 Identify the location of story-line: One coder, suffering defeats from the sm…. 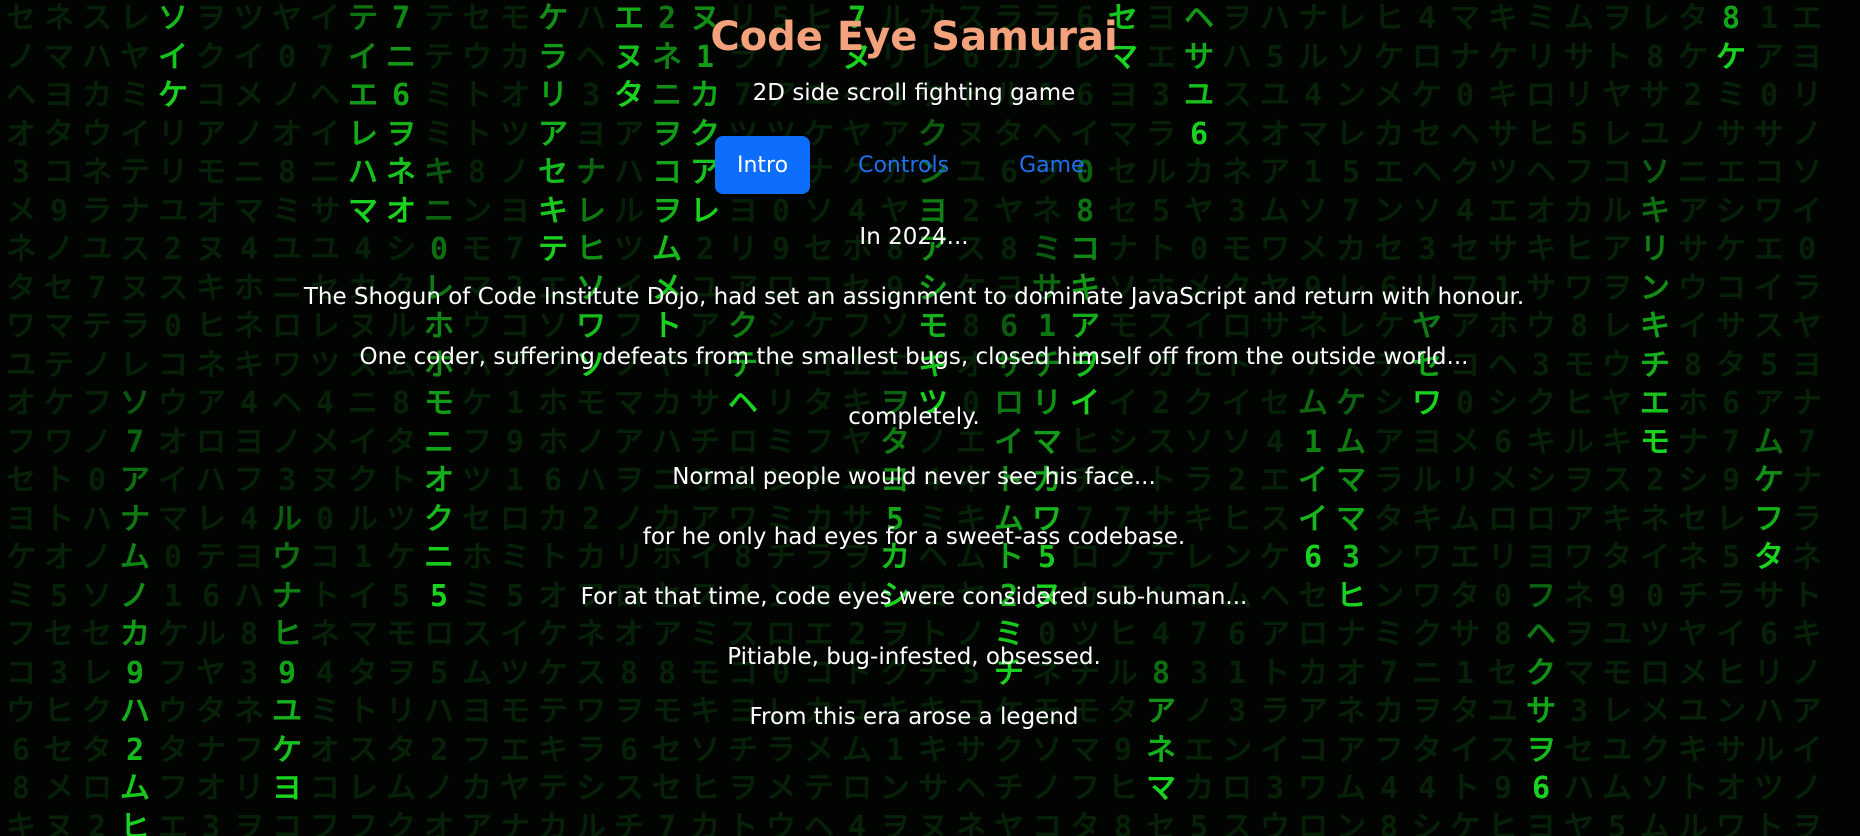
(914, 357).